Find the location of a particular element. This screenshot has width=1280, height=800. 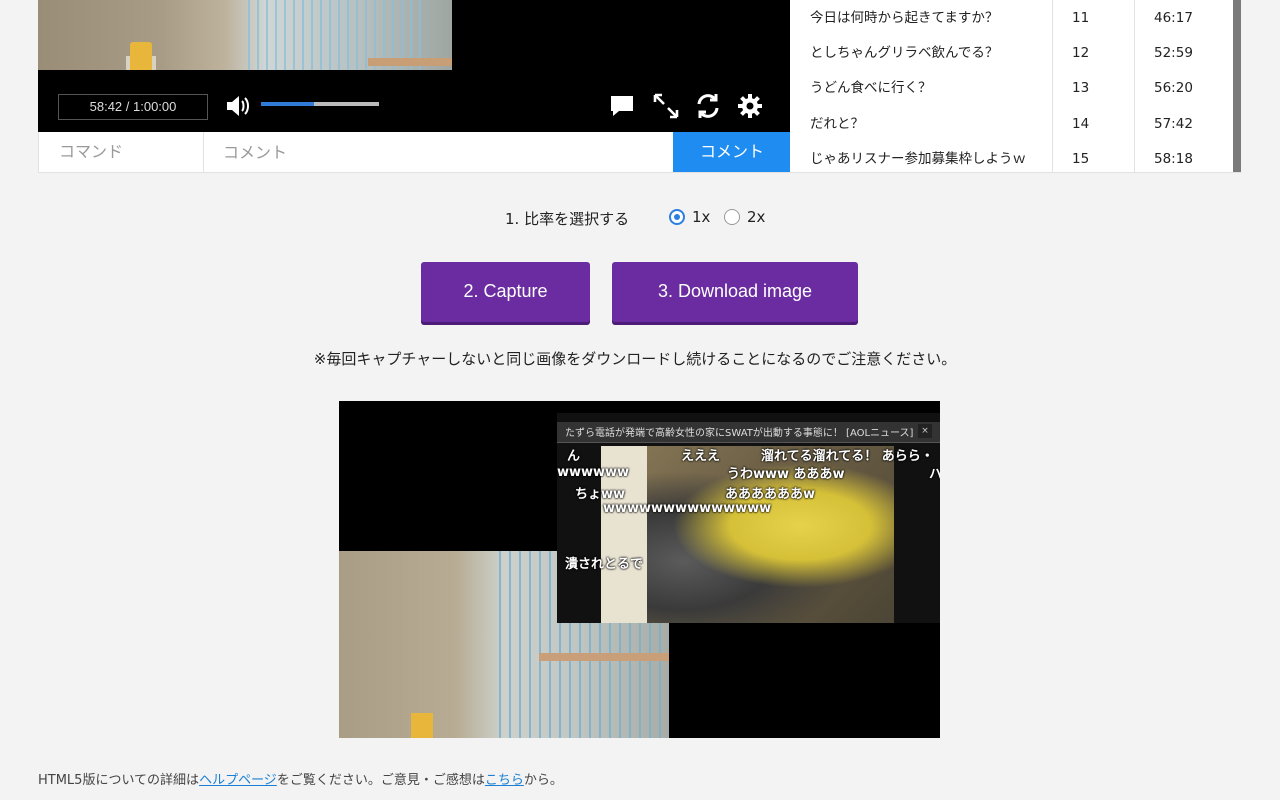

comment-number: 15 is located at coordinates (1081, 159).